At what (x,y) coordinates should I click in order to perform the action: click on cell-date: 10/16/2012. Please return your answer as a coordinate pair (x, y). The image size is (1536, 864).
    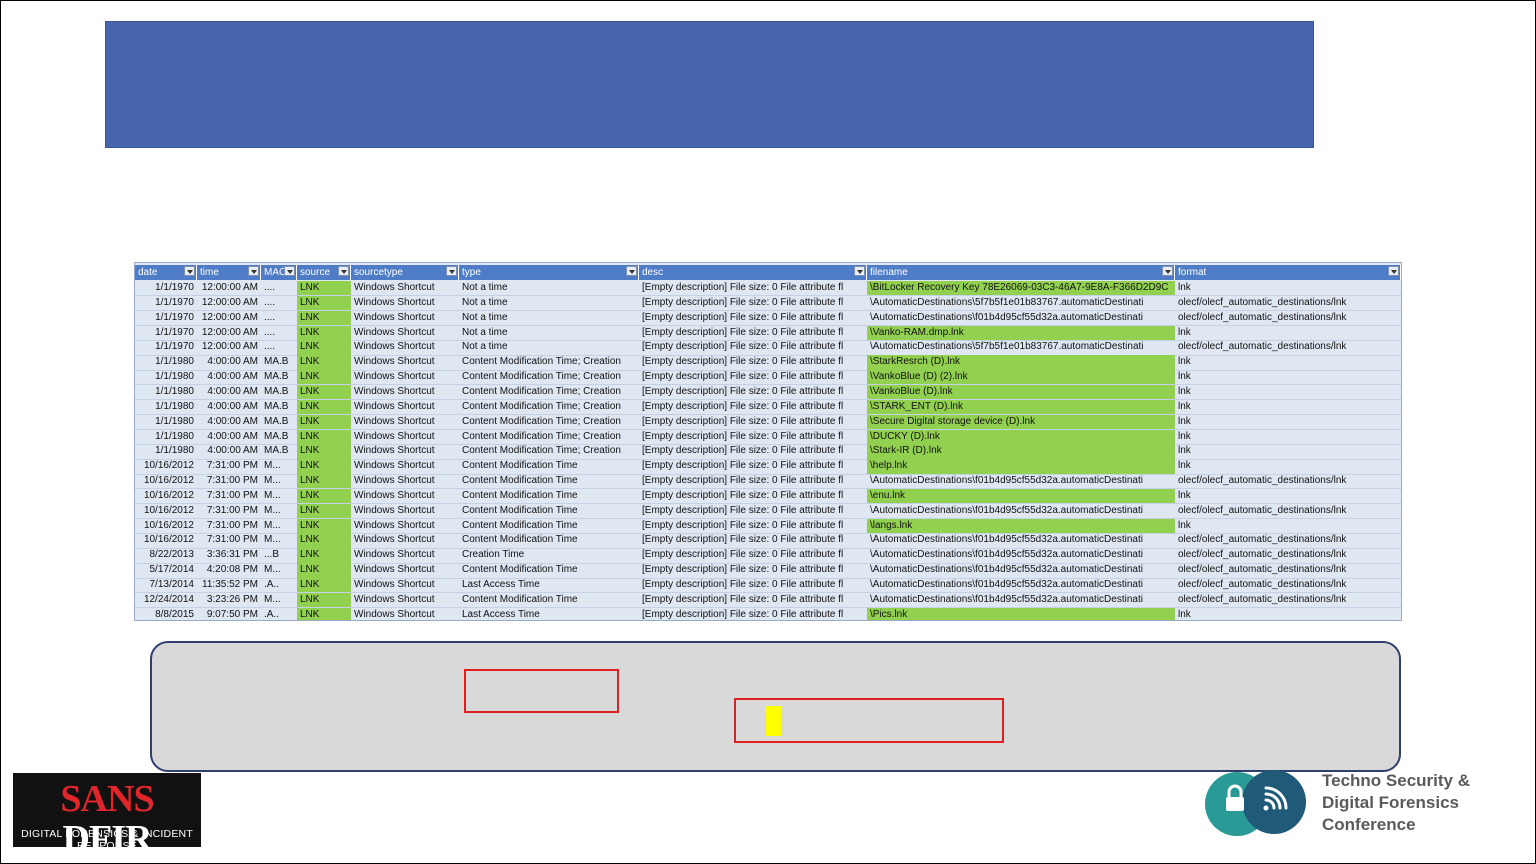
    Looking at the image, I should click on (166, 526).